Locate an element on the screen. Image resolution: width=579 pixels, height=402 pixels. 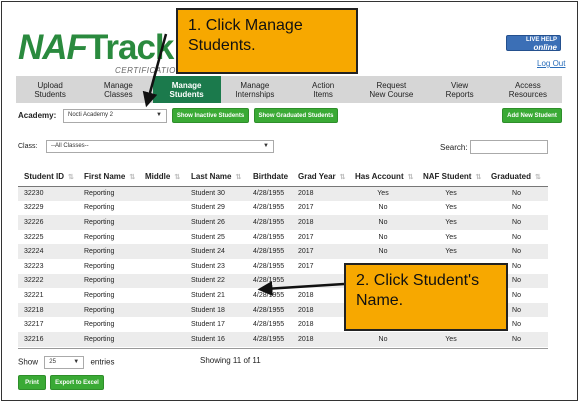
cell-student-id: 32222 is located at coordinates (48, 281).